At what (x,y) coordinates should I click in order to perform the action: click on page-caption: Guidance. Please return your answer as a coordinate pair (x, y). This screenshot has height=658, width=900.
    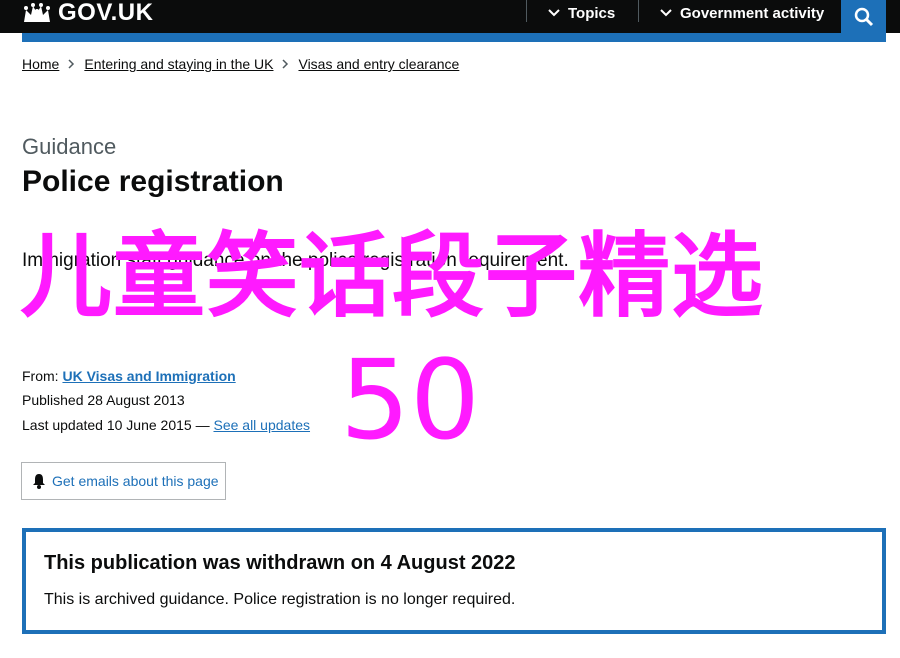
    Looking at the image, I should click on (69, 146).